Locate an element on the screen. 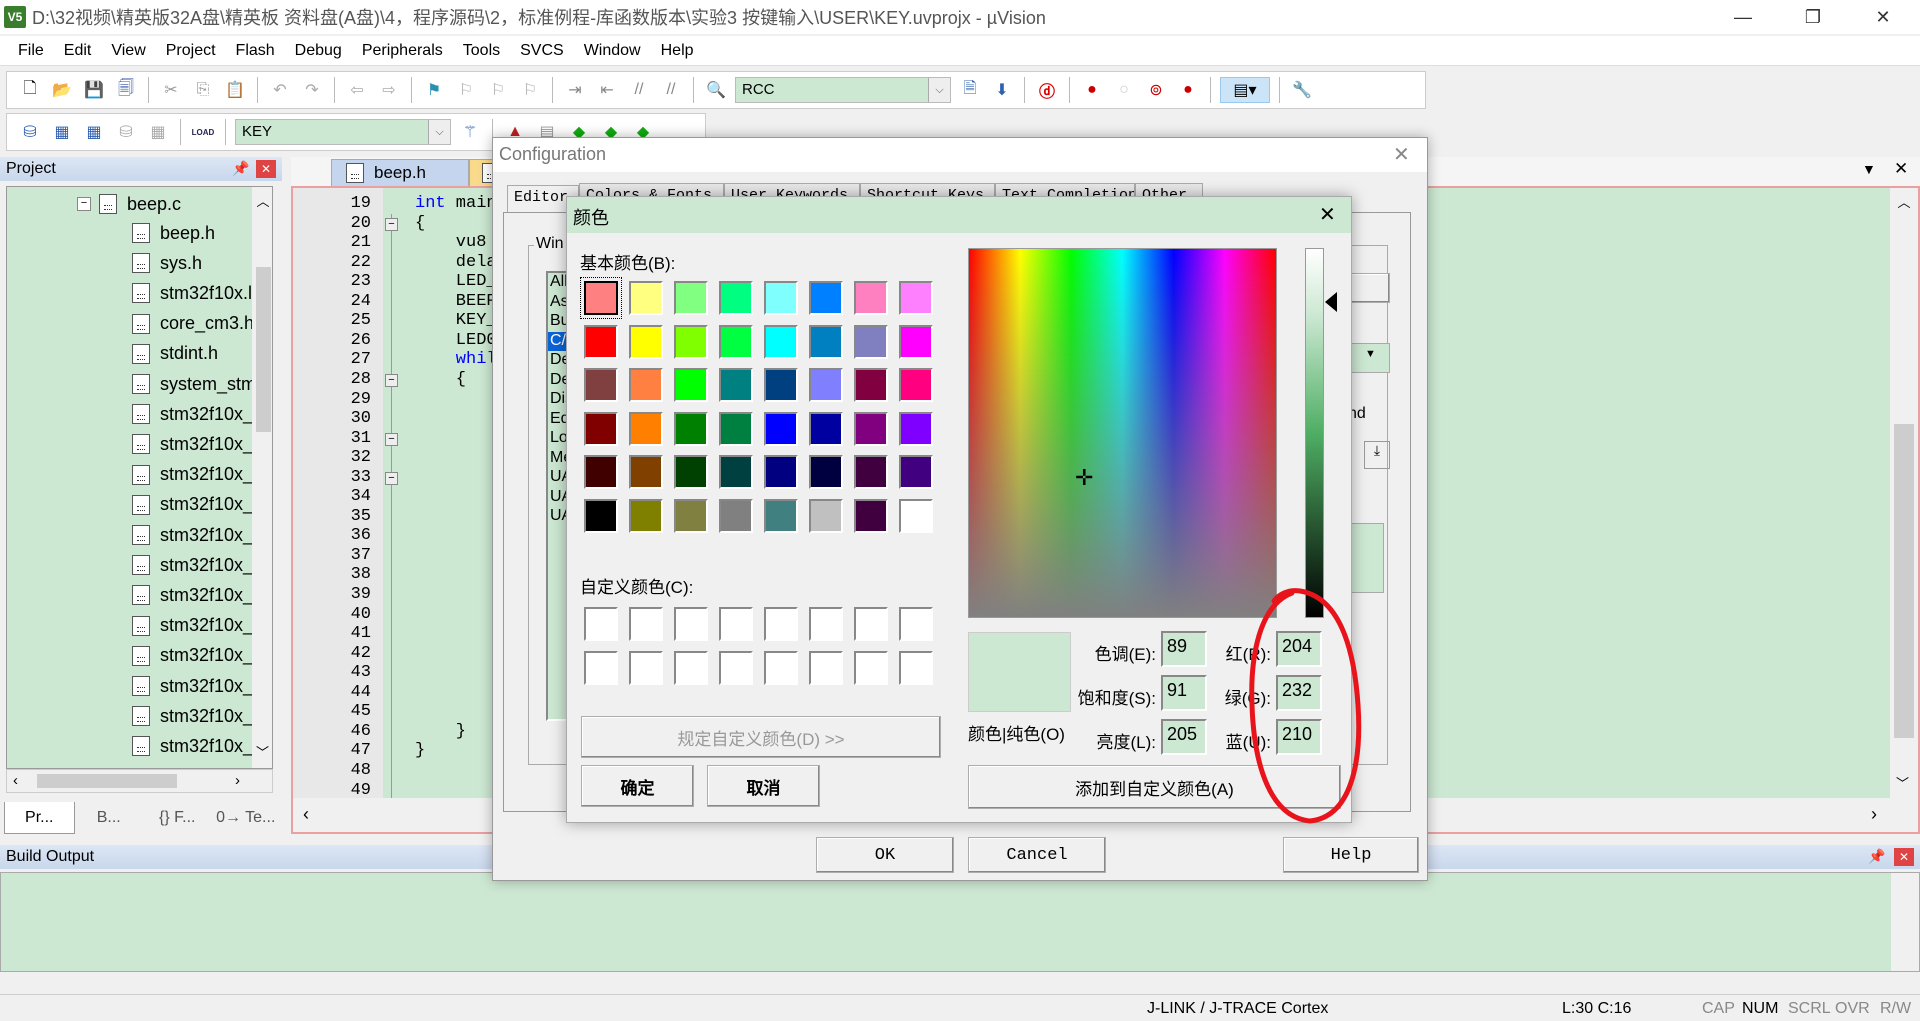 This screenshot has width=1920, height=1021. tree-item-beep-c: beep.c is located at coordinates (140, 204).